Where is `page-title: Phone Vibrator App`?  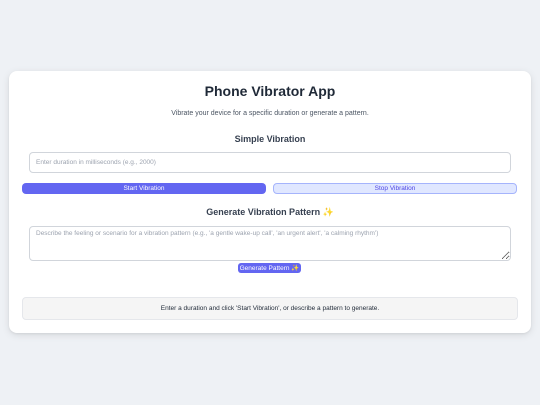
page-title: Phone Vibrator App is located at coordinates (270, 91).